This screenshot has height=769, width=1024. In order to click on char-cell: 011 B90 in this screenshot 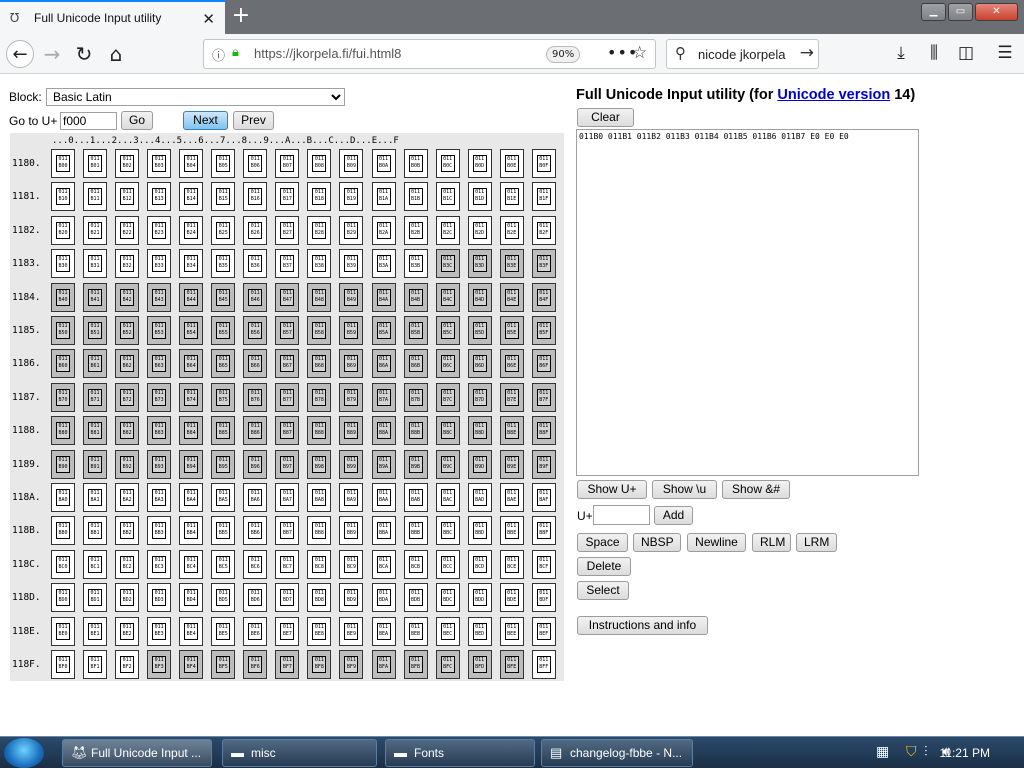, I will do `click(63, 464)`.